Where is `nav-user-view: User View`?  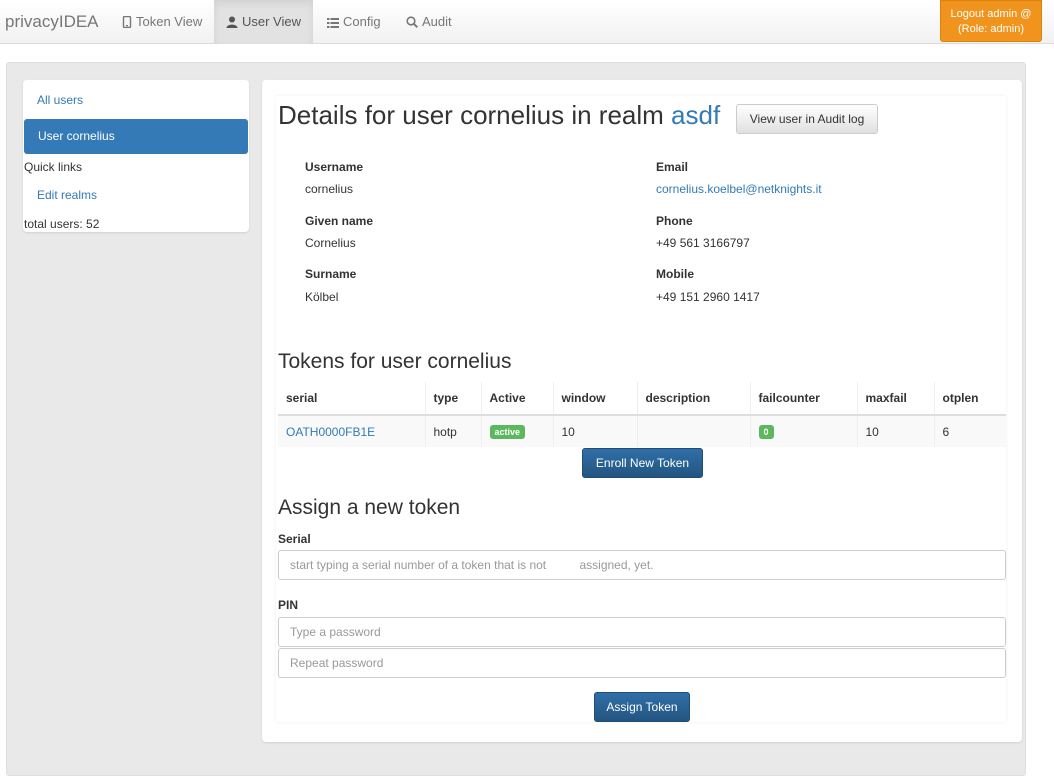
nav-user-view: User View is located at coordinates (263, 22).